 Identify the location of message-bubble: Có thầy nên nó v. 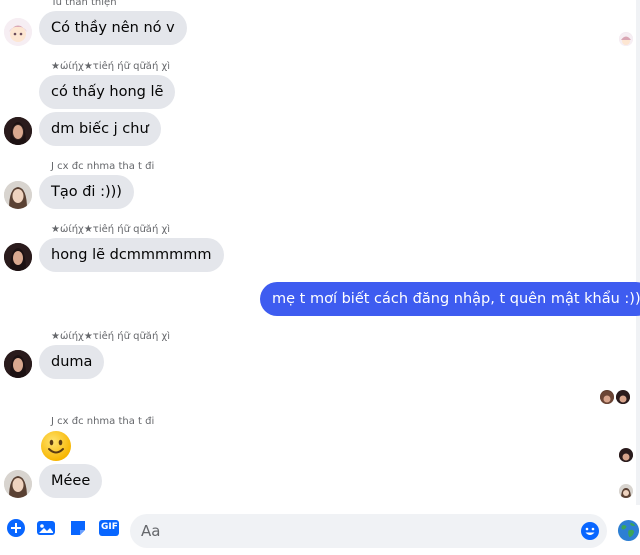
(113, 28).